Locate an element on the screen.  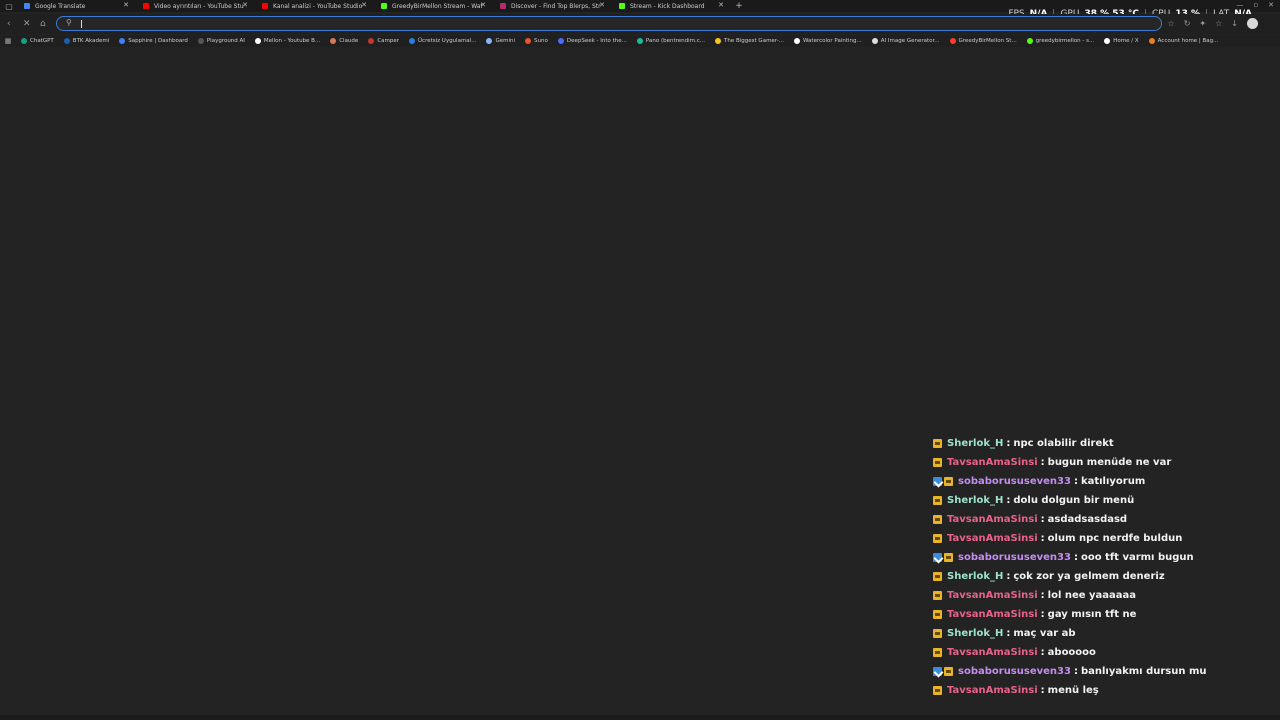
chat-message: sobaborususeven33: katılıyorum is located at coordinates (1098, 481).